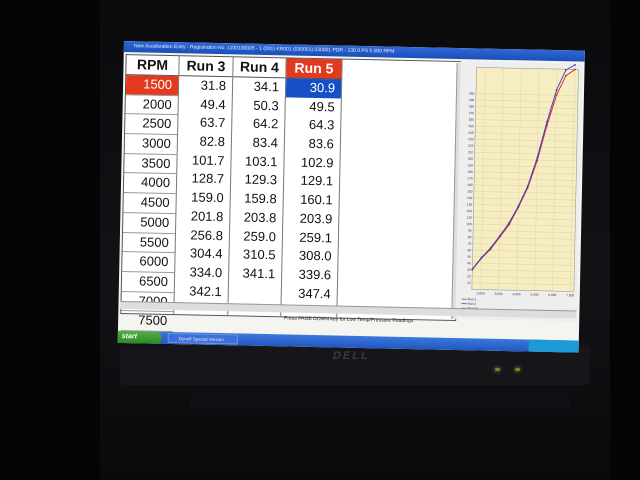  What do you see at coordinates (499, 294) in the screenshot?
I see `x-tick-label: 3,000` at bounding box center [499, 294].